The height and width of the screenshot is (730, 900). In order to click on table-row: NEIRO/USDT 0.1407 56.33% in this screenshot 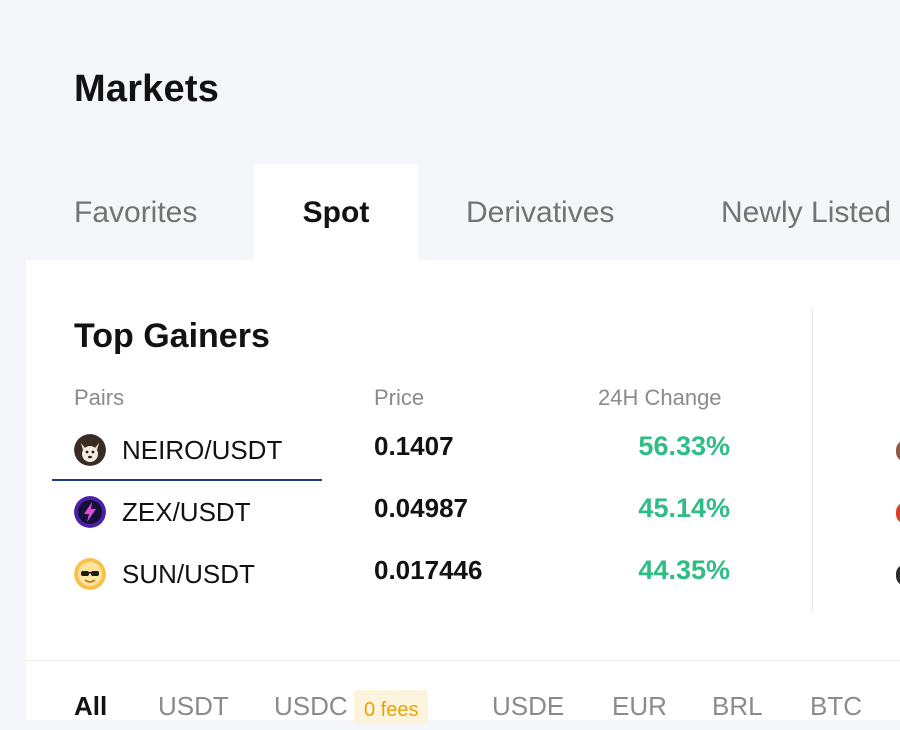, I will do `click(416, 451)`.